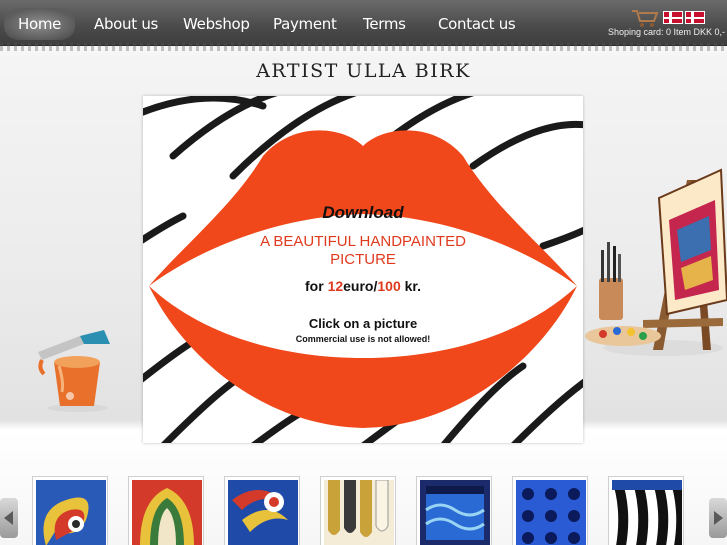 The width and height of the screenshot is (727, 545). I want to click on easel-with-paint-brushes-icon, so click(656, 262).